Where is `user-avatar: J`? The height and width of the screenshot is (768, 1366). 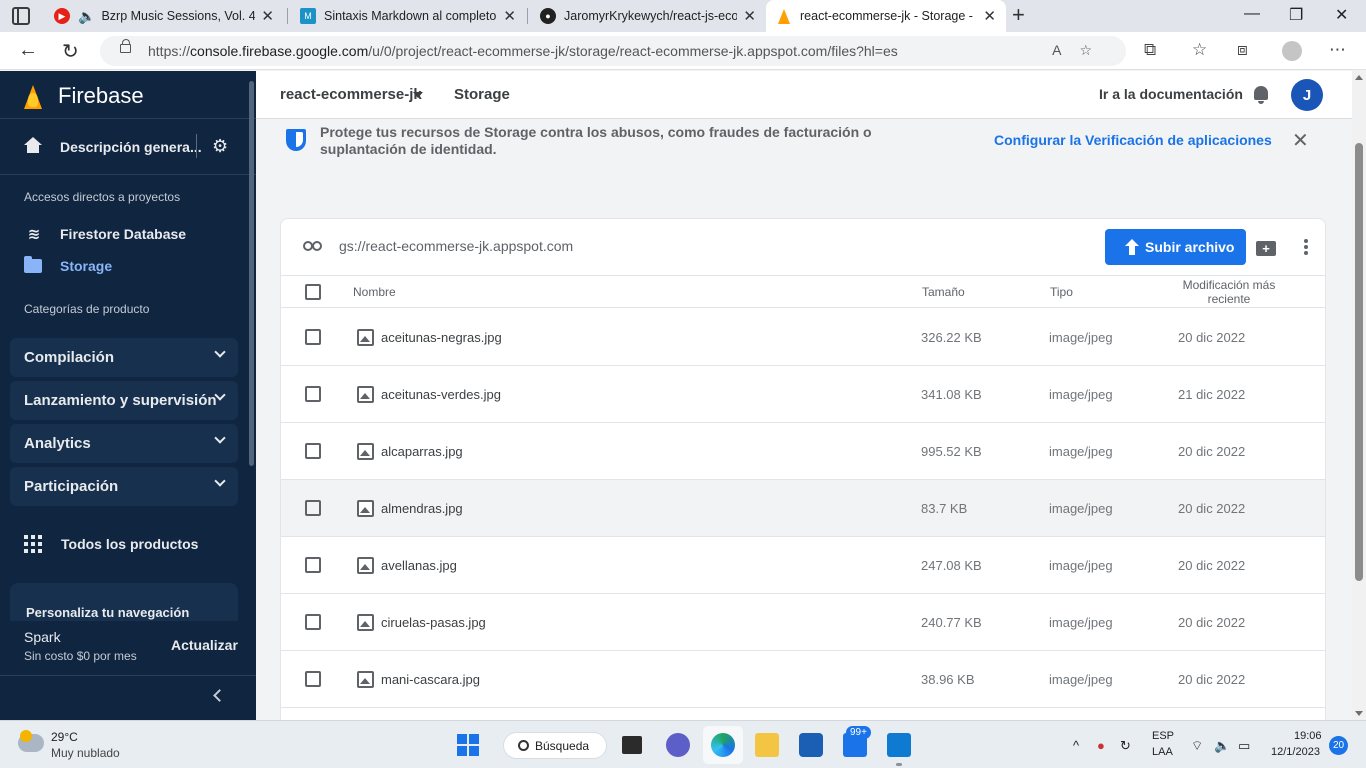
user-avatar: J is located at coordinates (1307, 95).